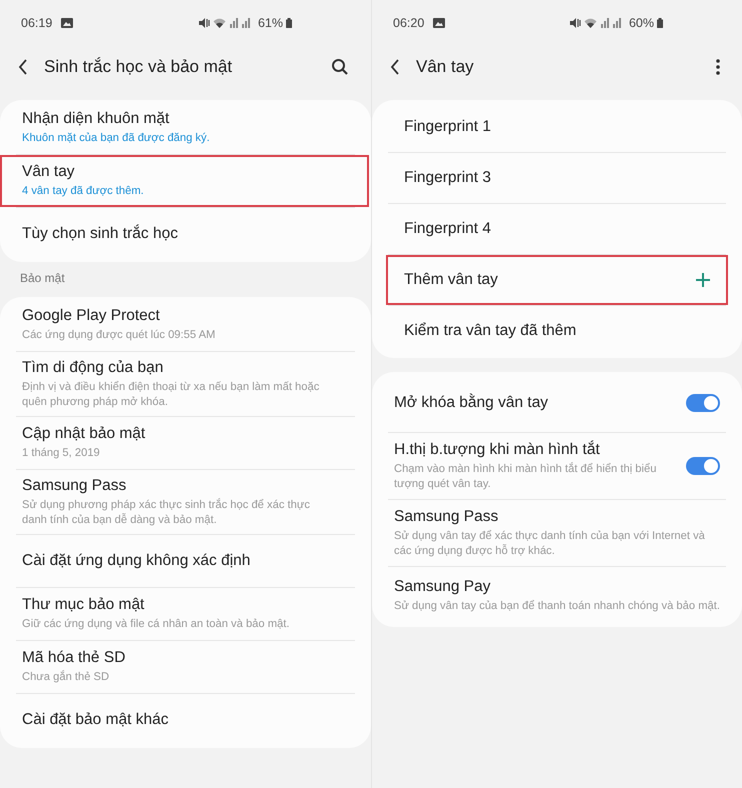 Image resolution: width=742 pixels, height=788 pixels. What do you see at coordinates (96, 720) in the screenshot?
I see `item-title: Cài đặt bảo mật khác` at bounding box center [96, 720].